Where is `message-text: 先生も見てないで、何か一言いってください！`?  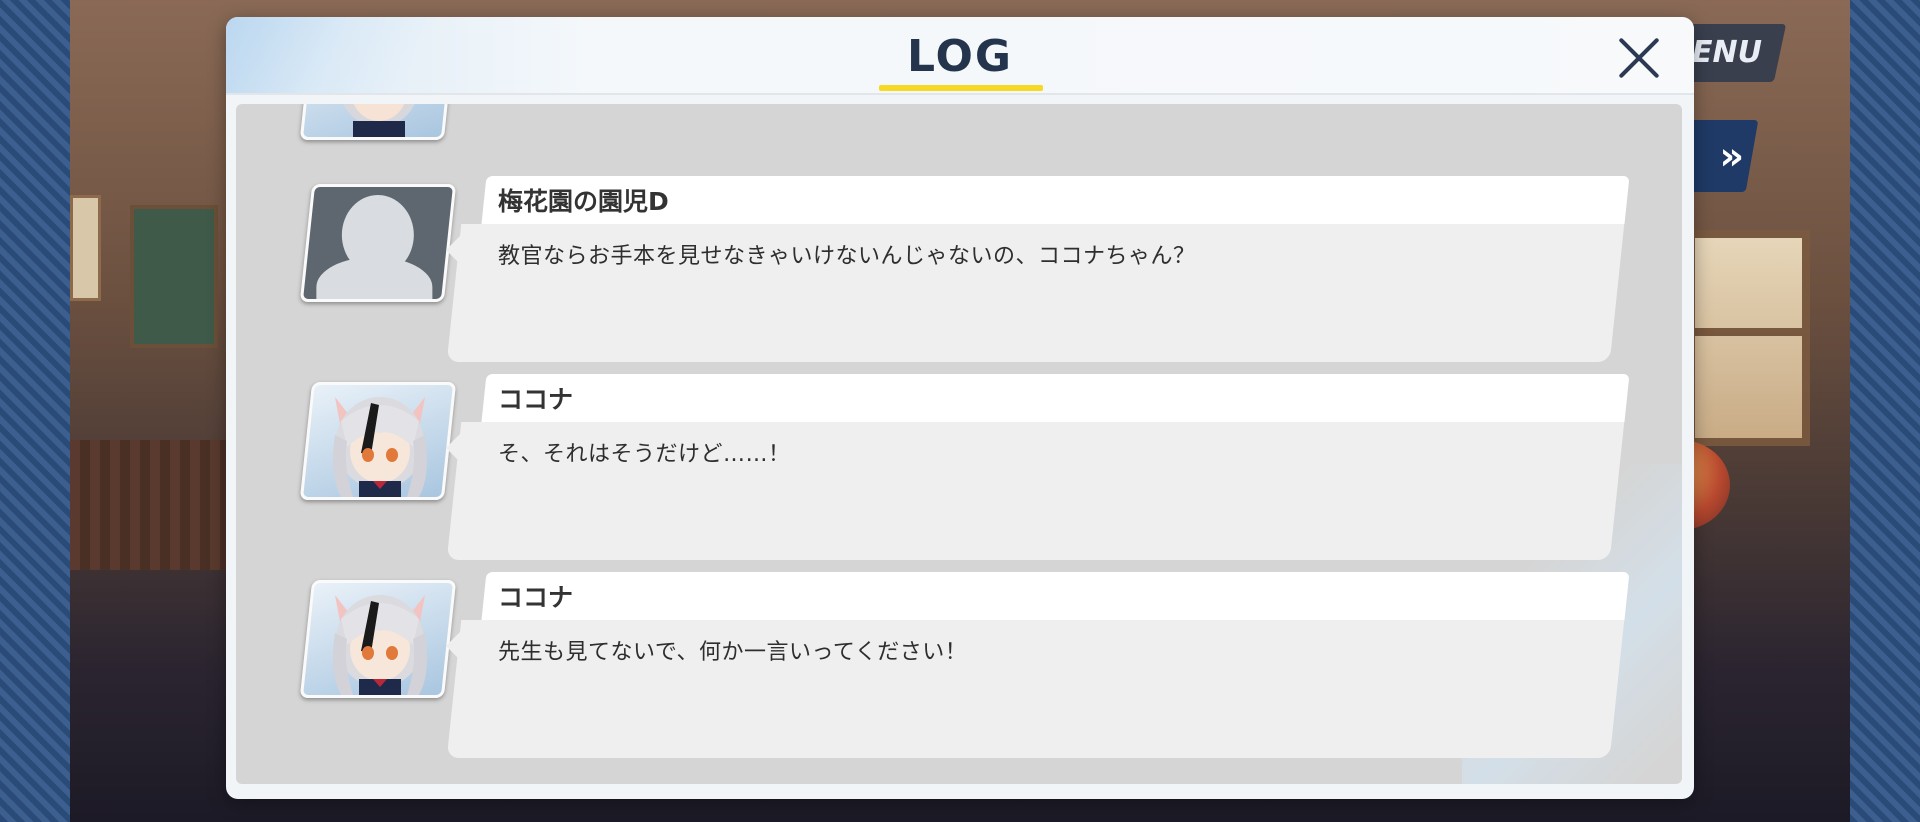 message-text: 先生も見てないで、何か一言いってください！ is located at coordinates (733, 652).